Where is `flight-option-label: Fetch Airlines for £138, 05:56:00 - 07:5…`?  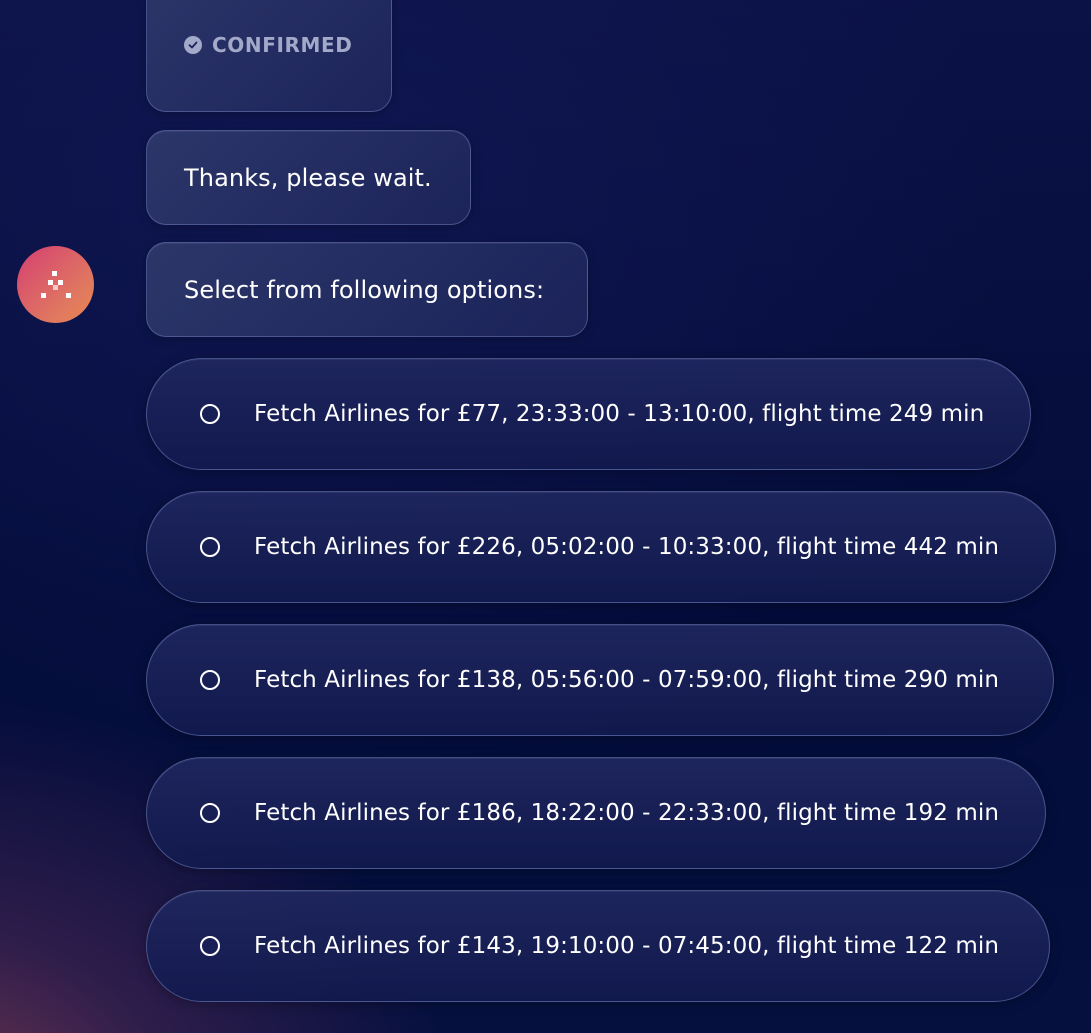 flight-option-label: Fetch Airlines for £138, 05:56:00 - 07:5… is located at coordinates (627, 680).